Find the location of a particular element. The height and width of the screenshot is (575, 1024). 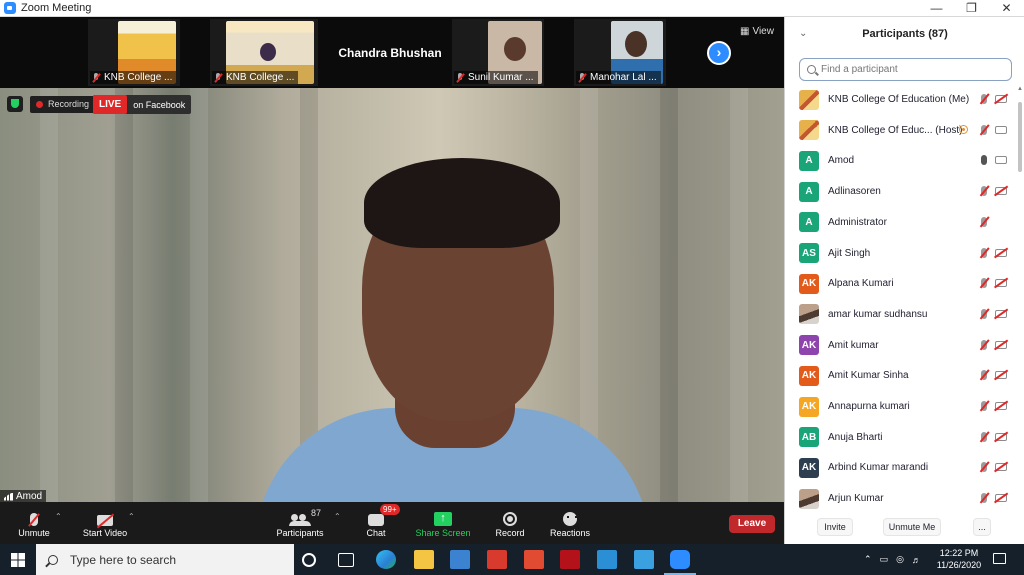

participant-name: Administrator is located at coordinates (857, 222).